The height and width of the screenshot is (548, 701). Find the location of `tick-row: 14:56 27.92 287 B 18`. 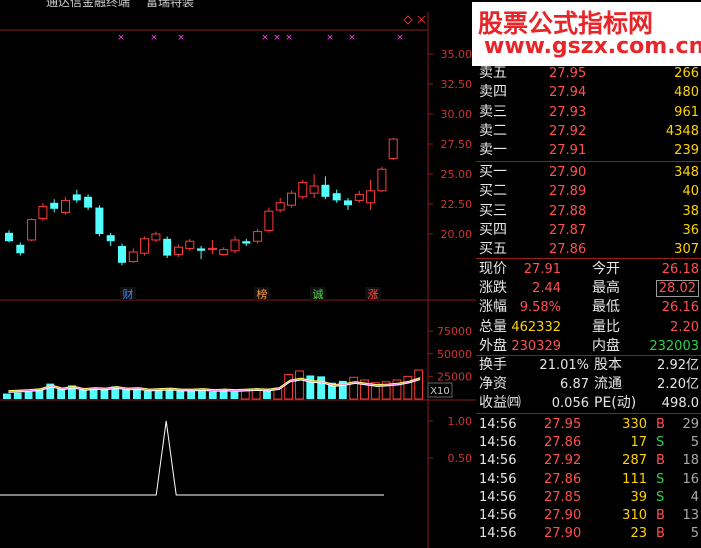

tick-row: 14:56 27.92 287 B 18 is located at coordinates (588, 460).